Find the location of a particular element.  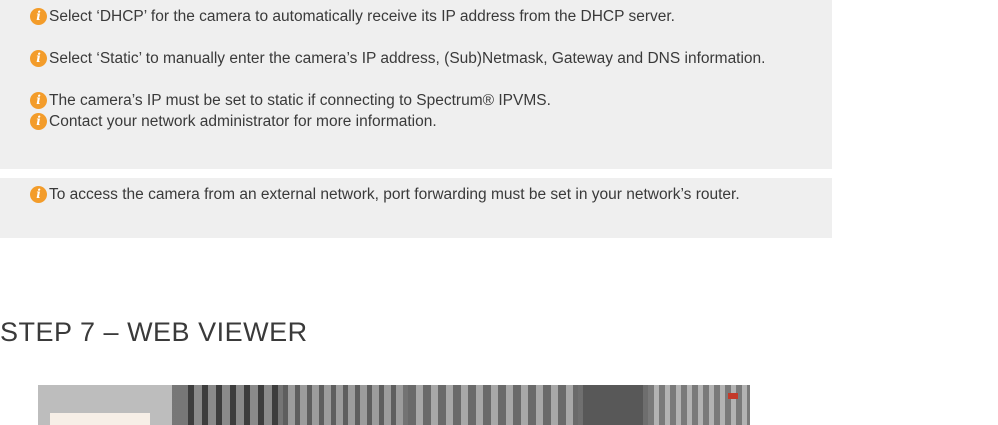

viewer-logo-area is located at coordinates (100, 419).